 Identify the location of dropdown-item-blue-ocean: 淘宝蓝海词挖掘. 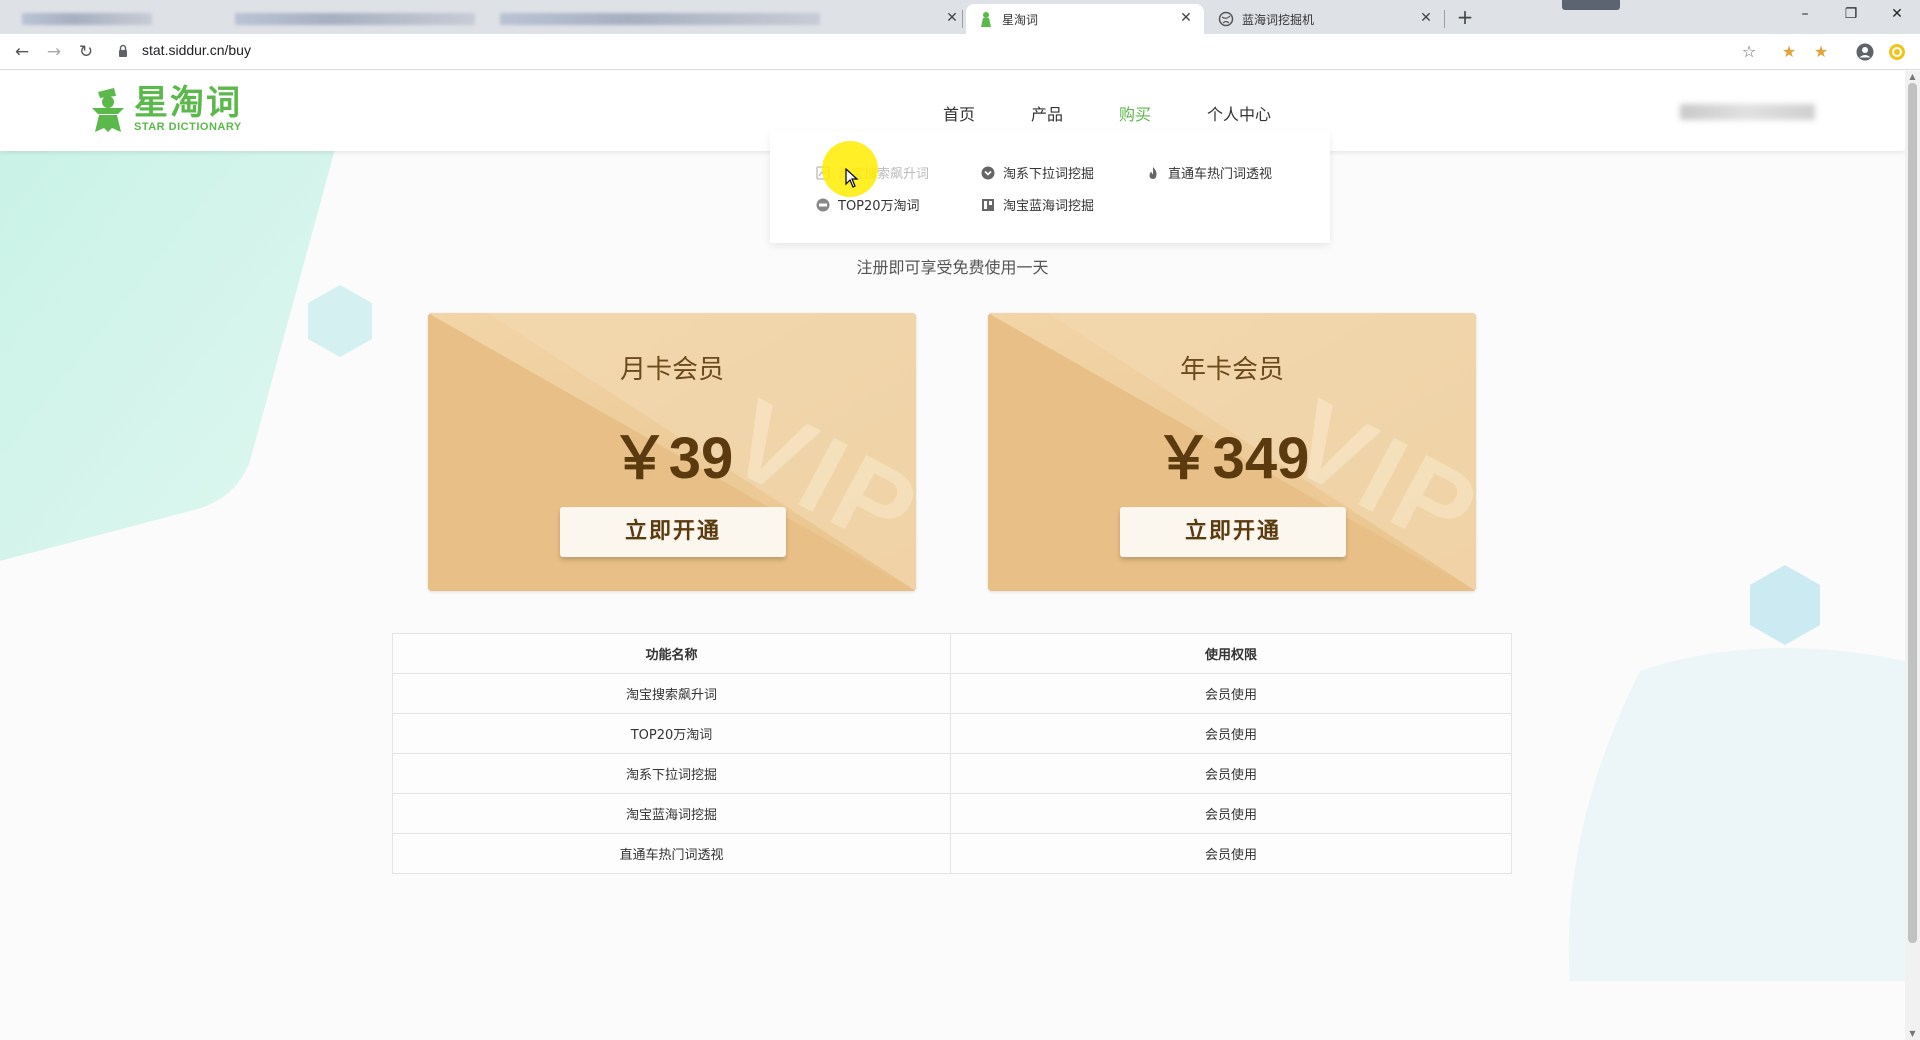
(1037, 204).